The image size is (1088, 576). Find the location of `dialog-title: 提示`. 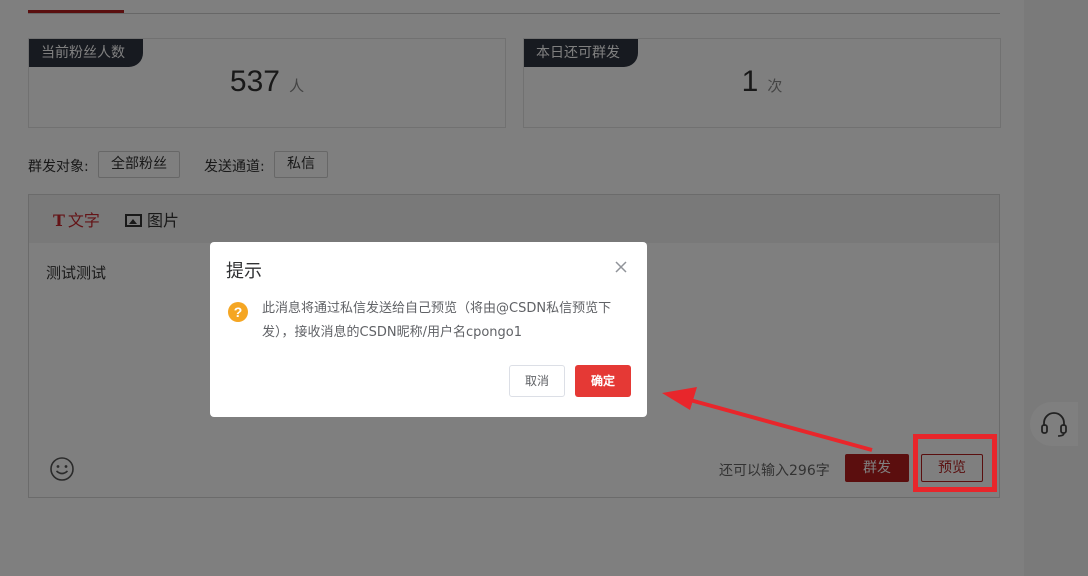

dialog-title: 提示 is located at coordinates (244, 271).